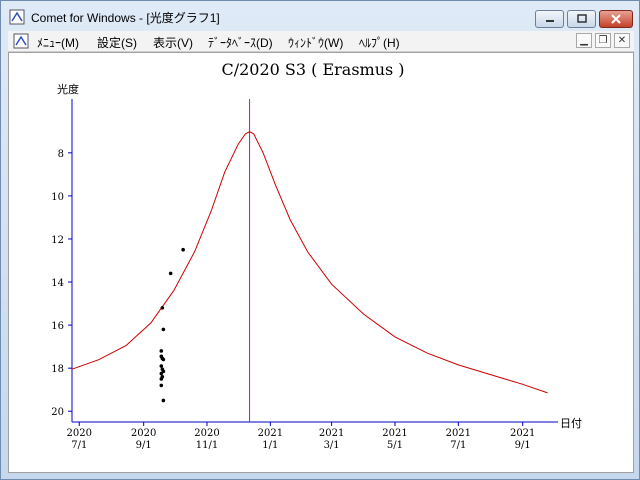  Describe the element at coordinates (571, 423) in the screenshot. I see `x-axis-label: 日付` at that location.